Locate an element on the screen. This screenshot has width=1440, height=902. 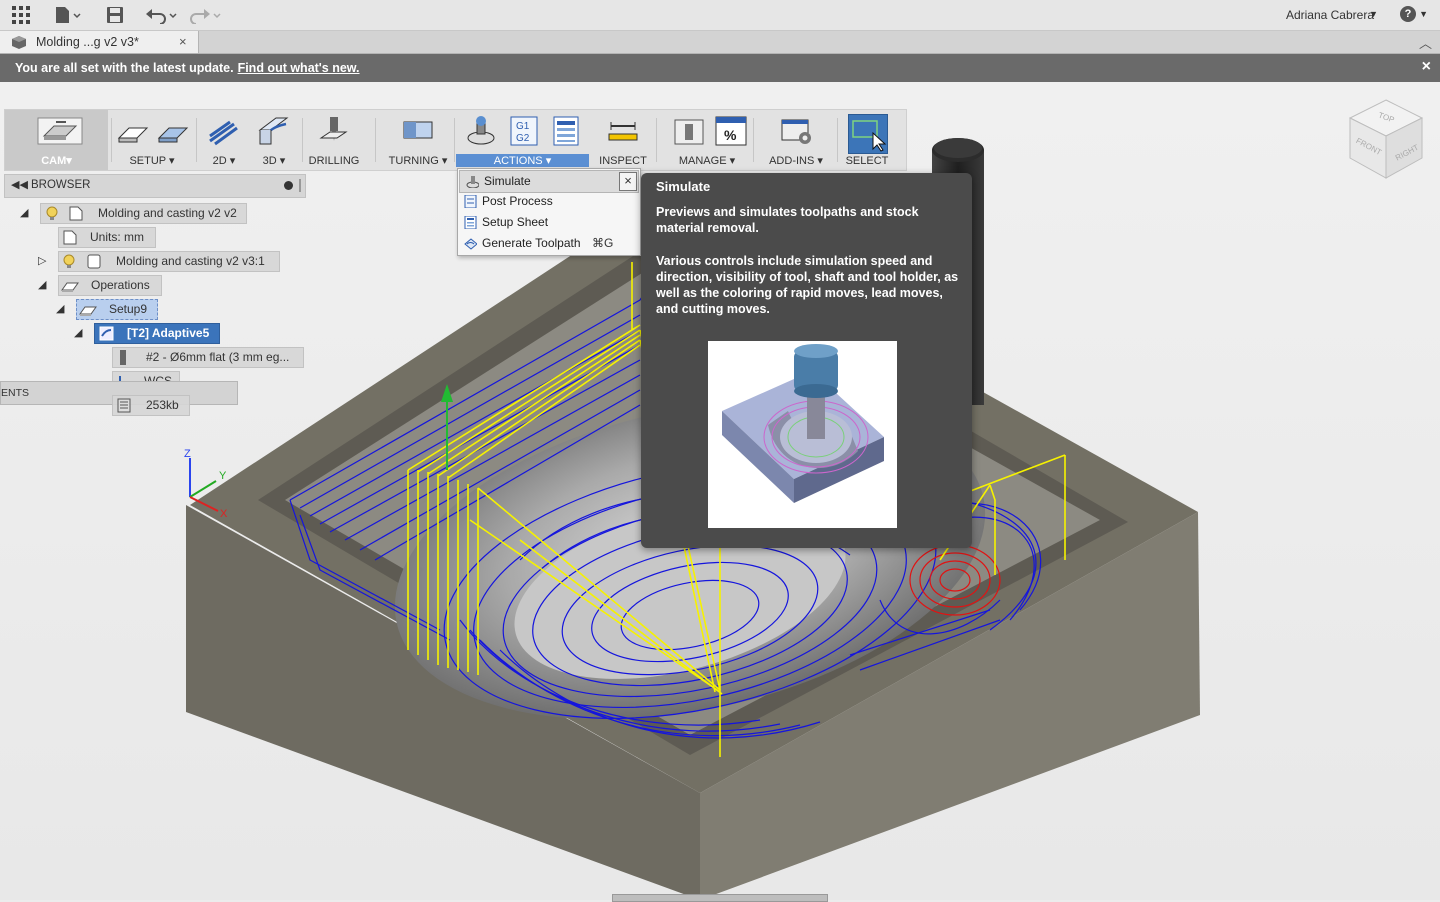
2d-label: 2D ▾ is located at coordinates (224, 160).